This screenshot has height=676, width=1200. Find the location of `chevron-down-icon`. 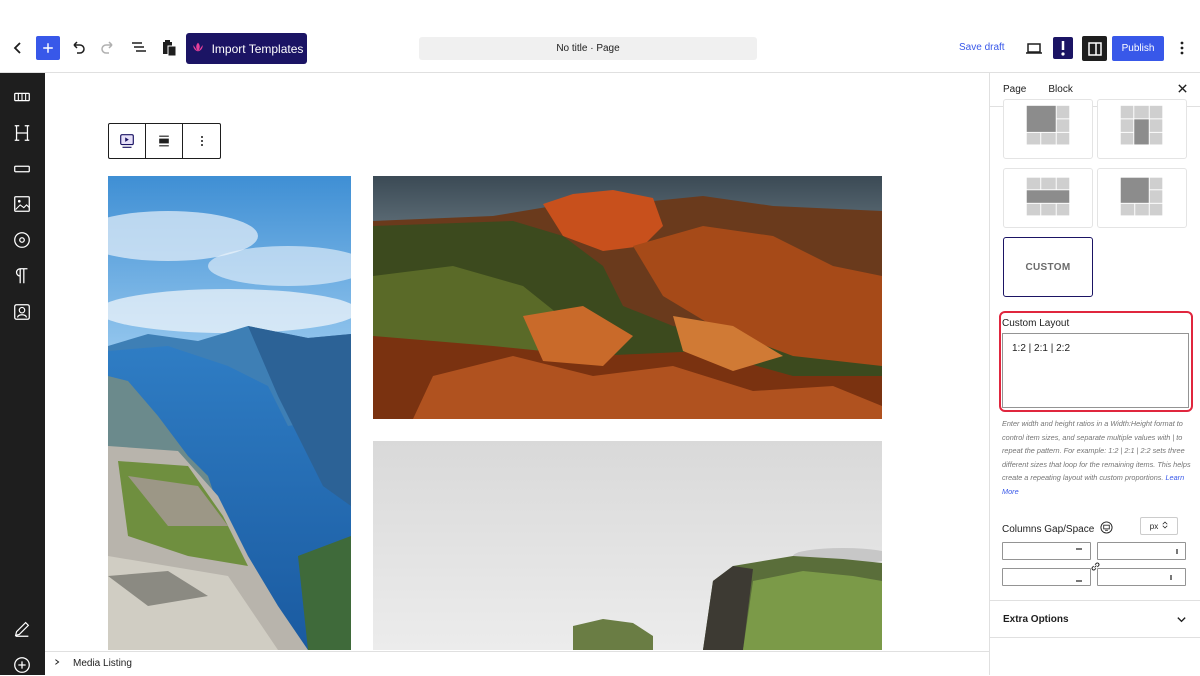

chevron-down-icon is located at coordinates (1181, 621).